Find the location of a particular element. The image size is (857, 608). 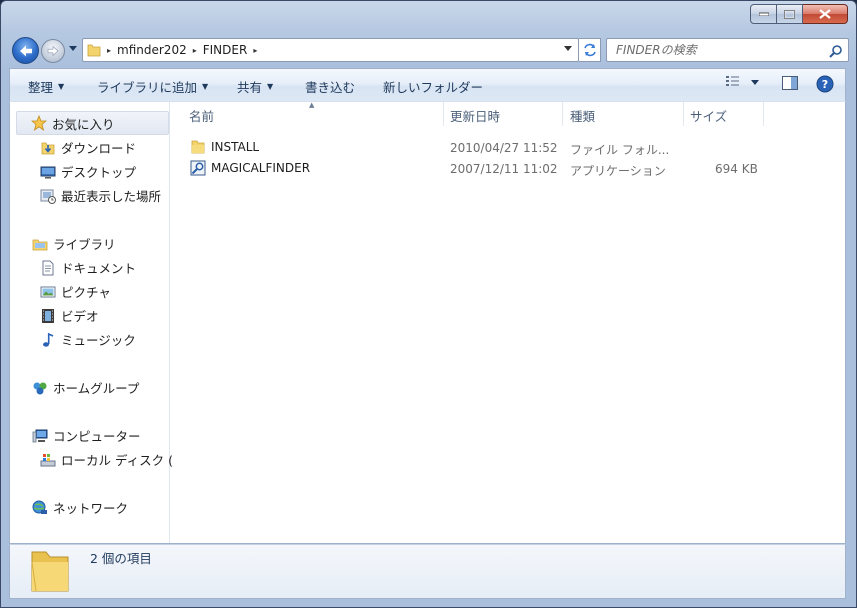

file-date: 2007/12/11 11:02 is located at coordinates (504, 169).